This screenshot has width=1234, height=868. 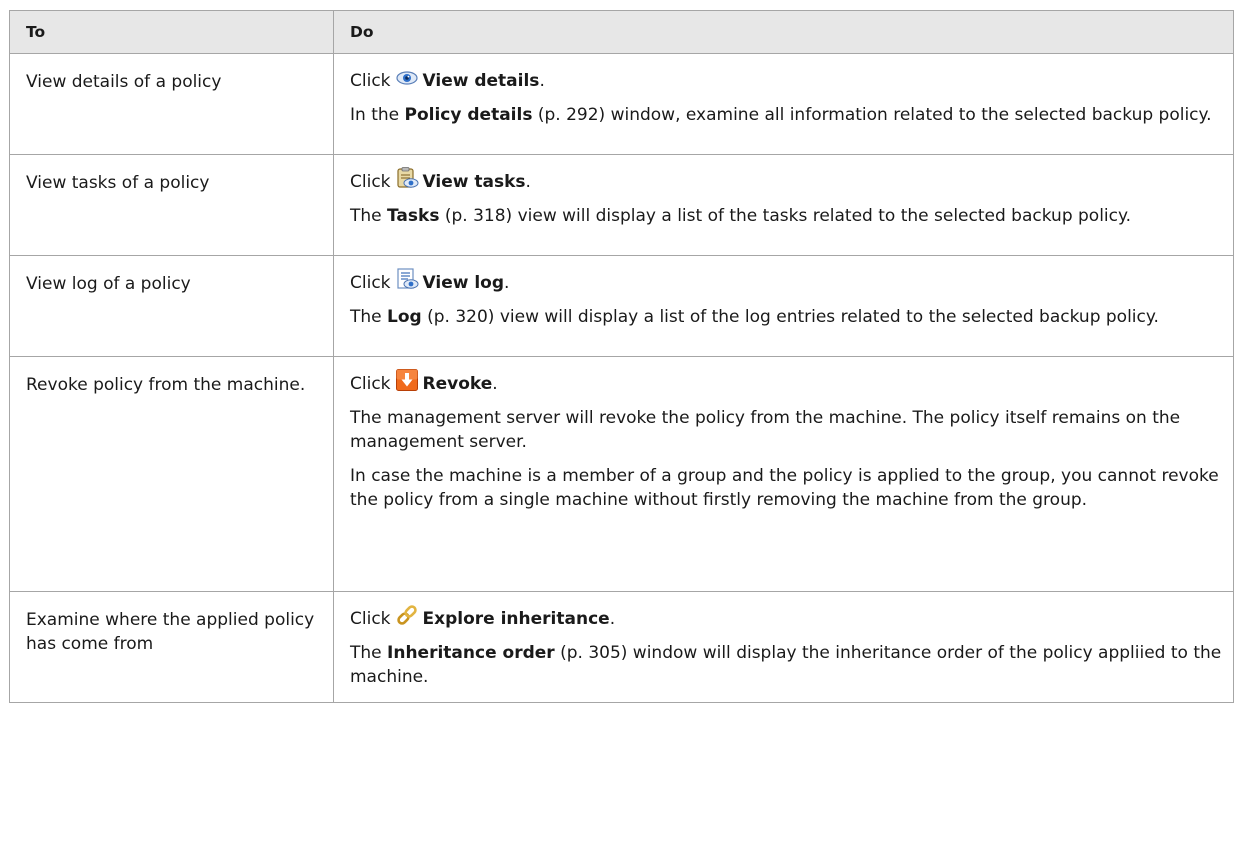 I want to click on table-header-row: To Do, so click(x=621, y=32).